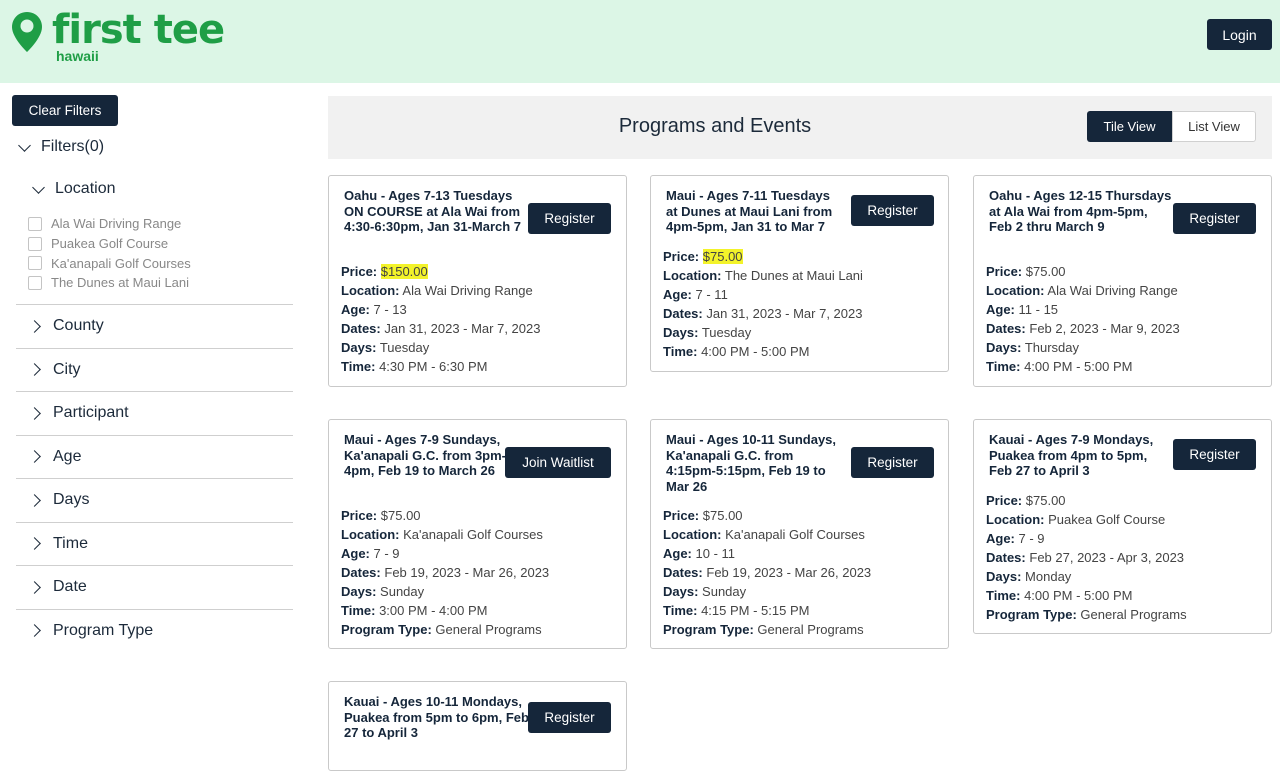  I want to click on dates-value: Feb 2, 2023 - Mar 9, 2023, so click(1104, 328).